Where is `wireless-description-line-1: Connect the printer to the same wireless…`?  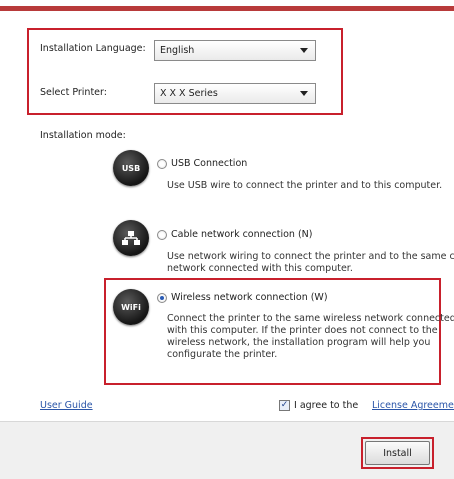 wireless-description-line-1: Connect the printer to the same wireless… is located at coordinates (310, 318).